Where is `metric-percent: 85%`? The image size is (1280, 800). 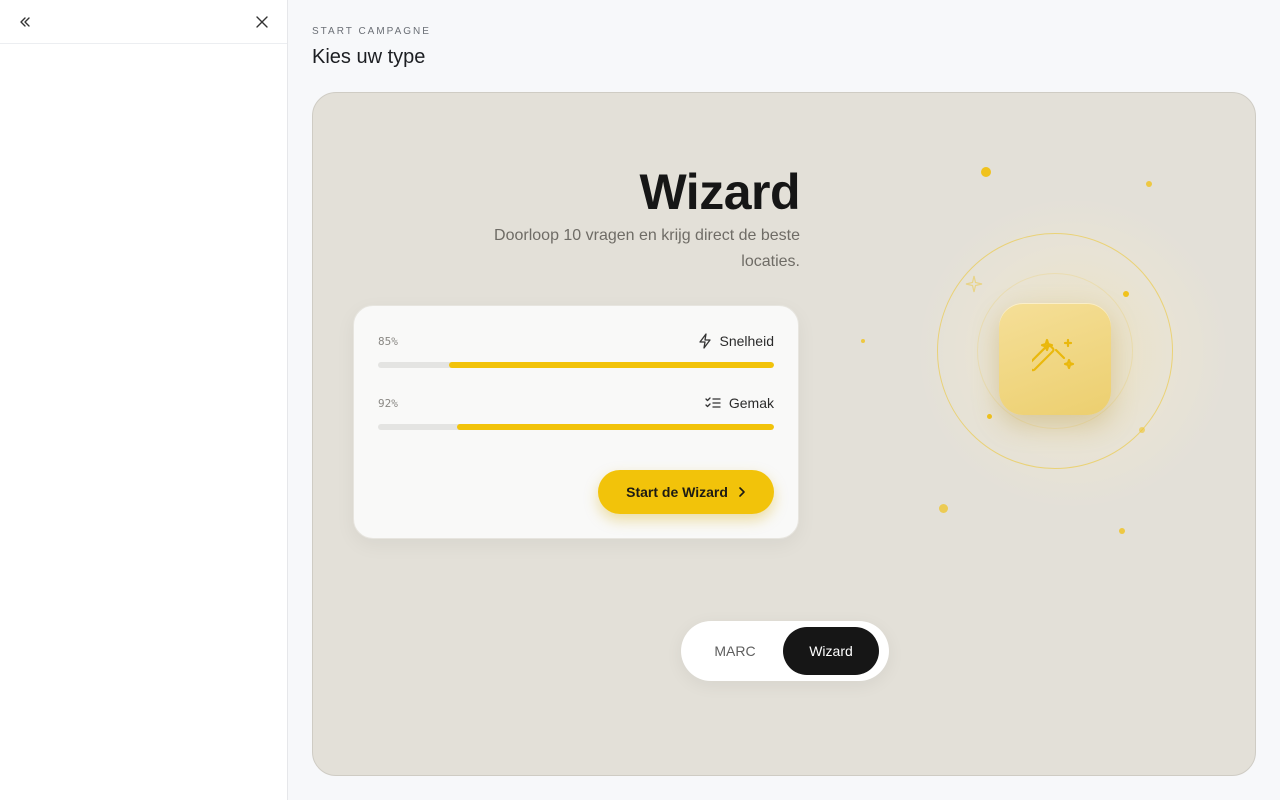 metric-percent: 85% is located at coordinates (388, 341).